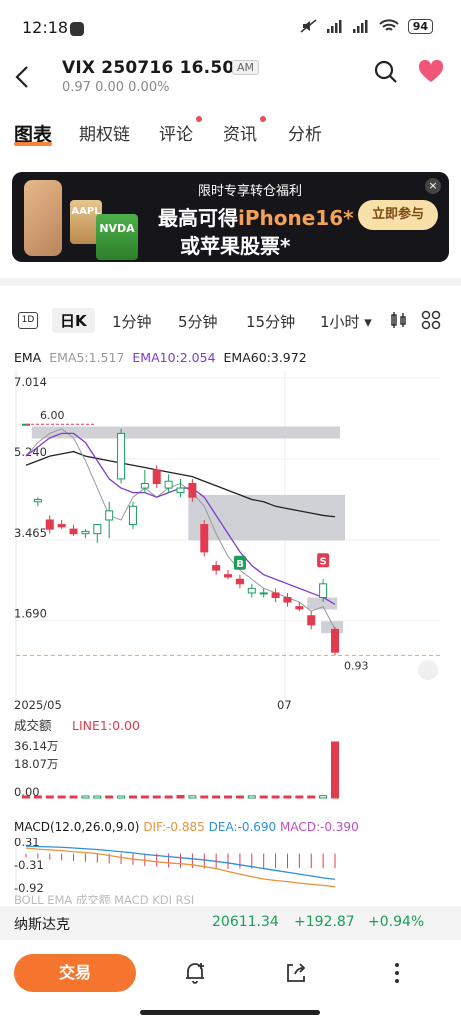  I want to click on wifi-icon, so click(388, 25).